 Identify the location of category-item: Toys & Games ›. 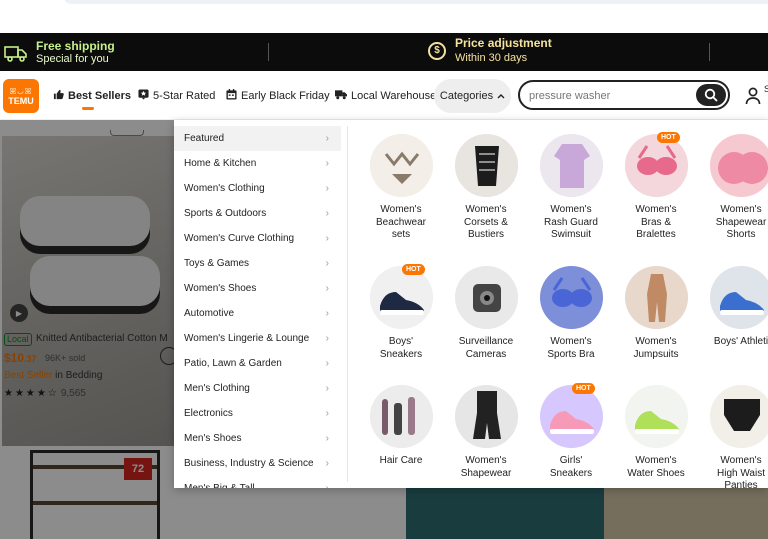
(257, 263).